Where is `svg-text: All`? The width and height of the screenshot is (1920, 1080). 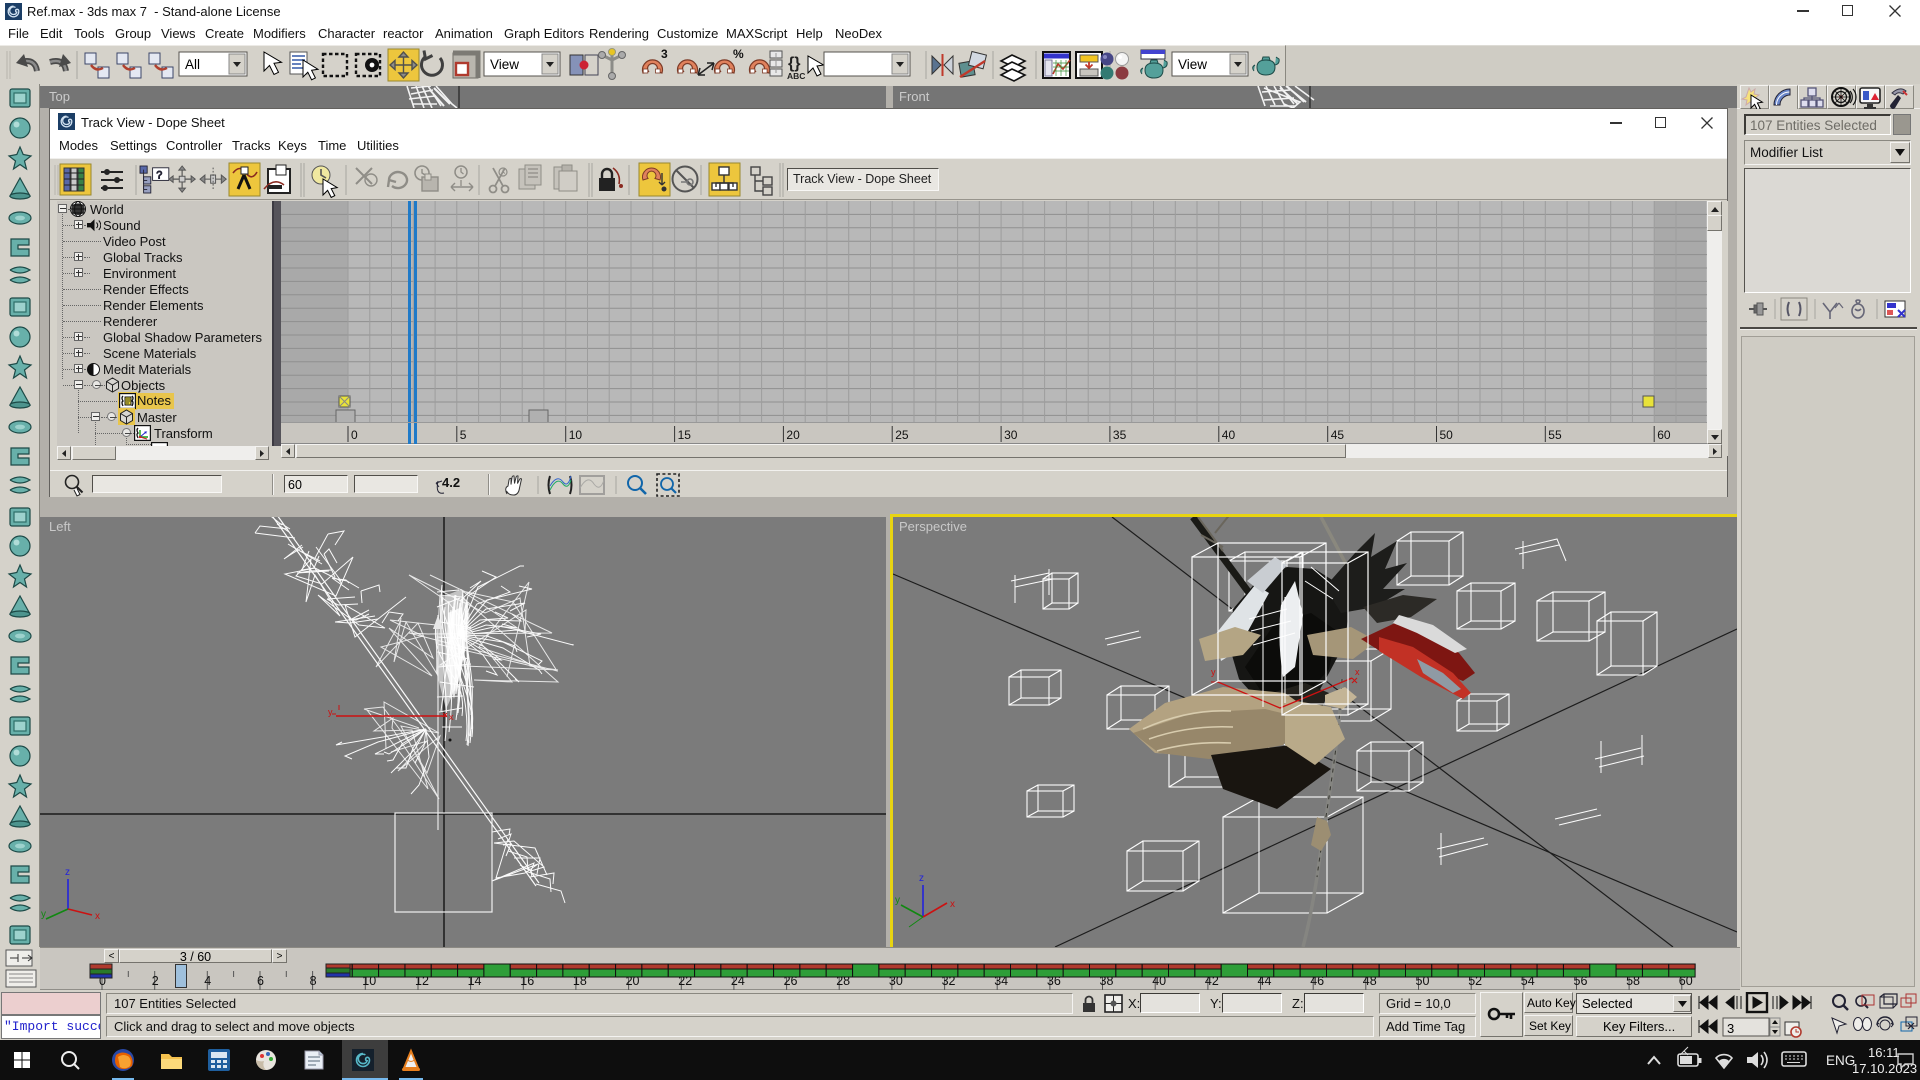 svg-text: All is located at coordinates (192, 64).